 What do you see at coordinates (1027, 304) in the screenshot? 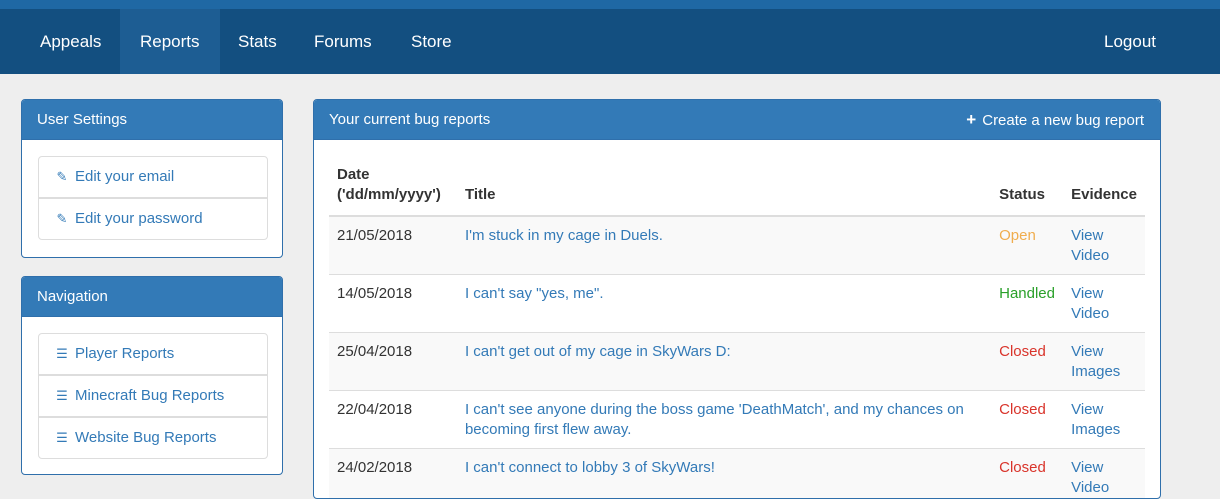
I see `status-badge: Handled` at bounding box center [1027, 304].